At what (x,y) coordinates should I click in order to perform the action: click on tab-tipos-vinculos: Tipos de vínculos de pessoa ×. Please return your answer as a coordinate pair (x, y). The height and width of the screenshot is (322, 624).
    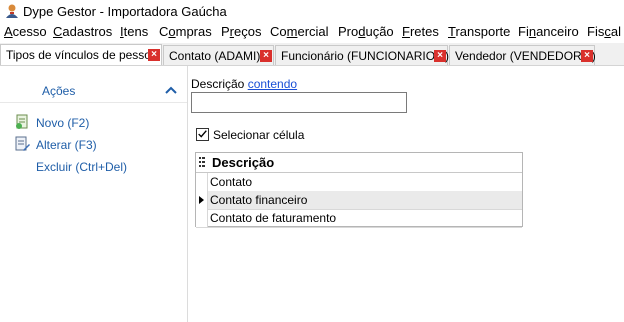
    Looking at the image, I should click on (81, 54).